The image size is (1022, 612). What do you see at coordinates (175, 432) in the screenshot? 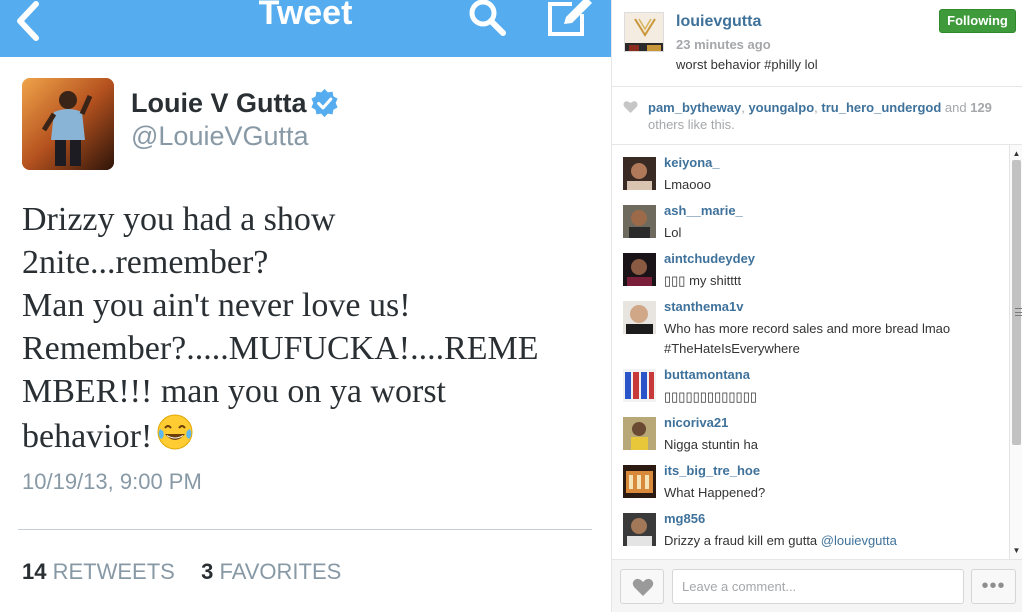
I see `tears-of-joy-emoji-icon` at bounding box center [175, 432].